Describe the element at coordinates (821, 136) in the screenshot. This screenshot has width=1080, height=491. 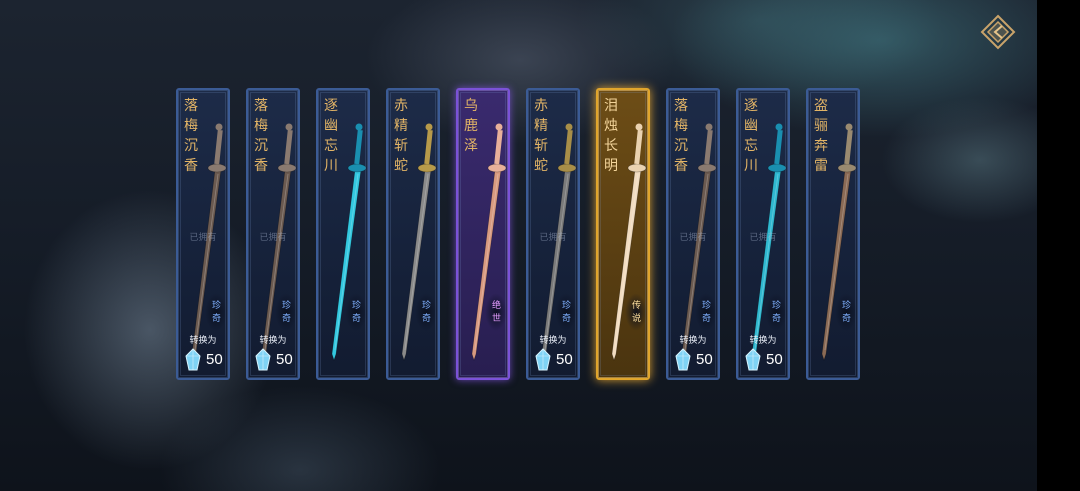
I see `sword-name: 盗骊奔雷` at that location.